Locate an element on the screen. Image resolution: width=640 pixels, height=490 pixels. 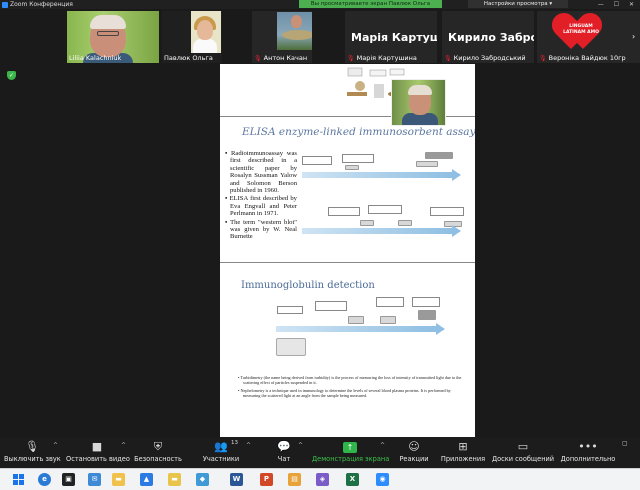
chat-bubble-icon: 💬 is located at coordinates (284, 446).